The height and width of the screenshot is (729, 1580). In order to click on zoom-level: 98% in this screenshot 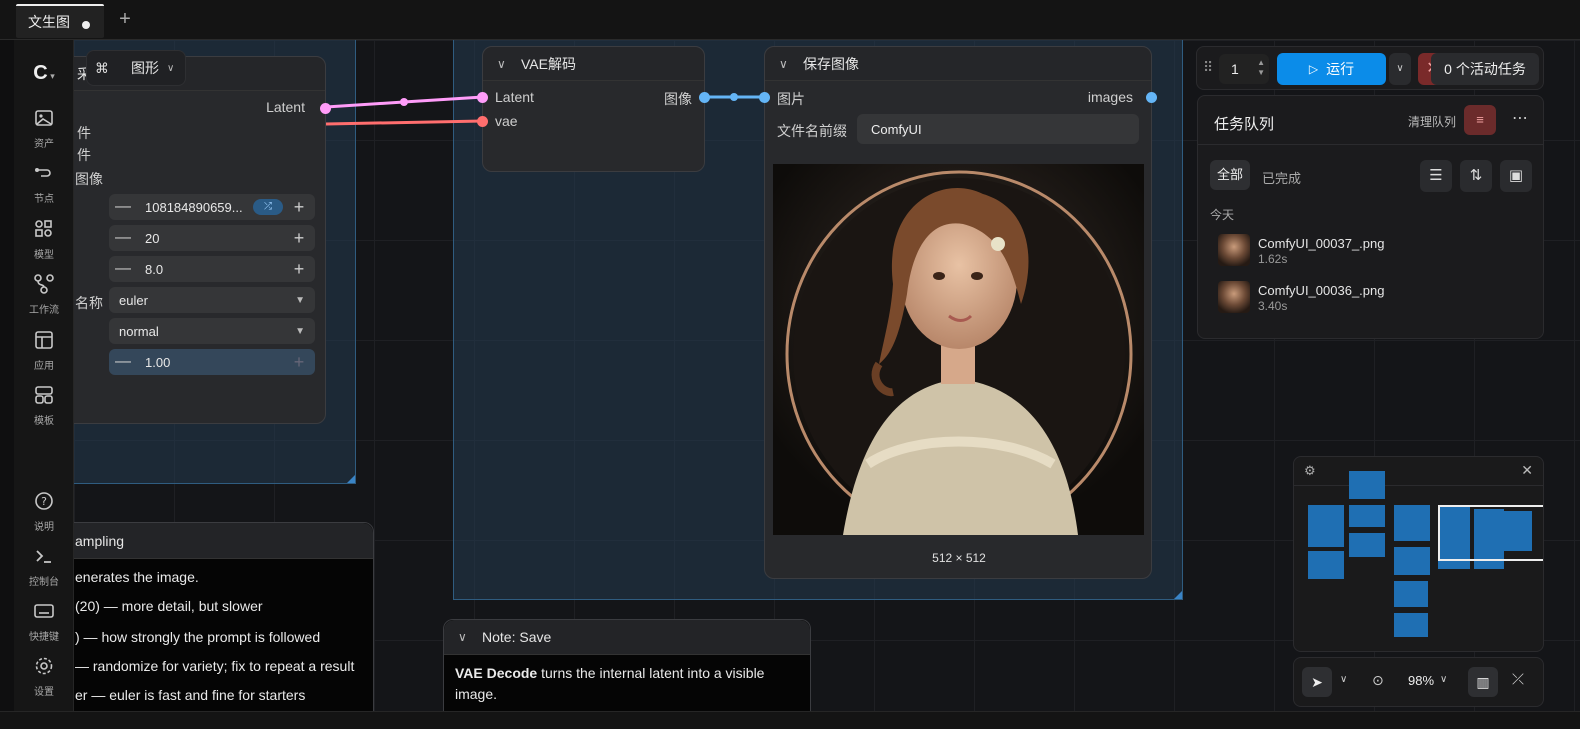, I will do `click(1421, 680)`.